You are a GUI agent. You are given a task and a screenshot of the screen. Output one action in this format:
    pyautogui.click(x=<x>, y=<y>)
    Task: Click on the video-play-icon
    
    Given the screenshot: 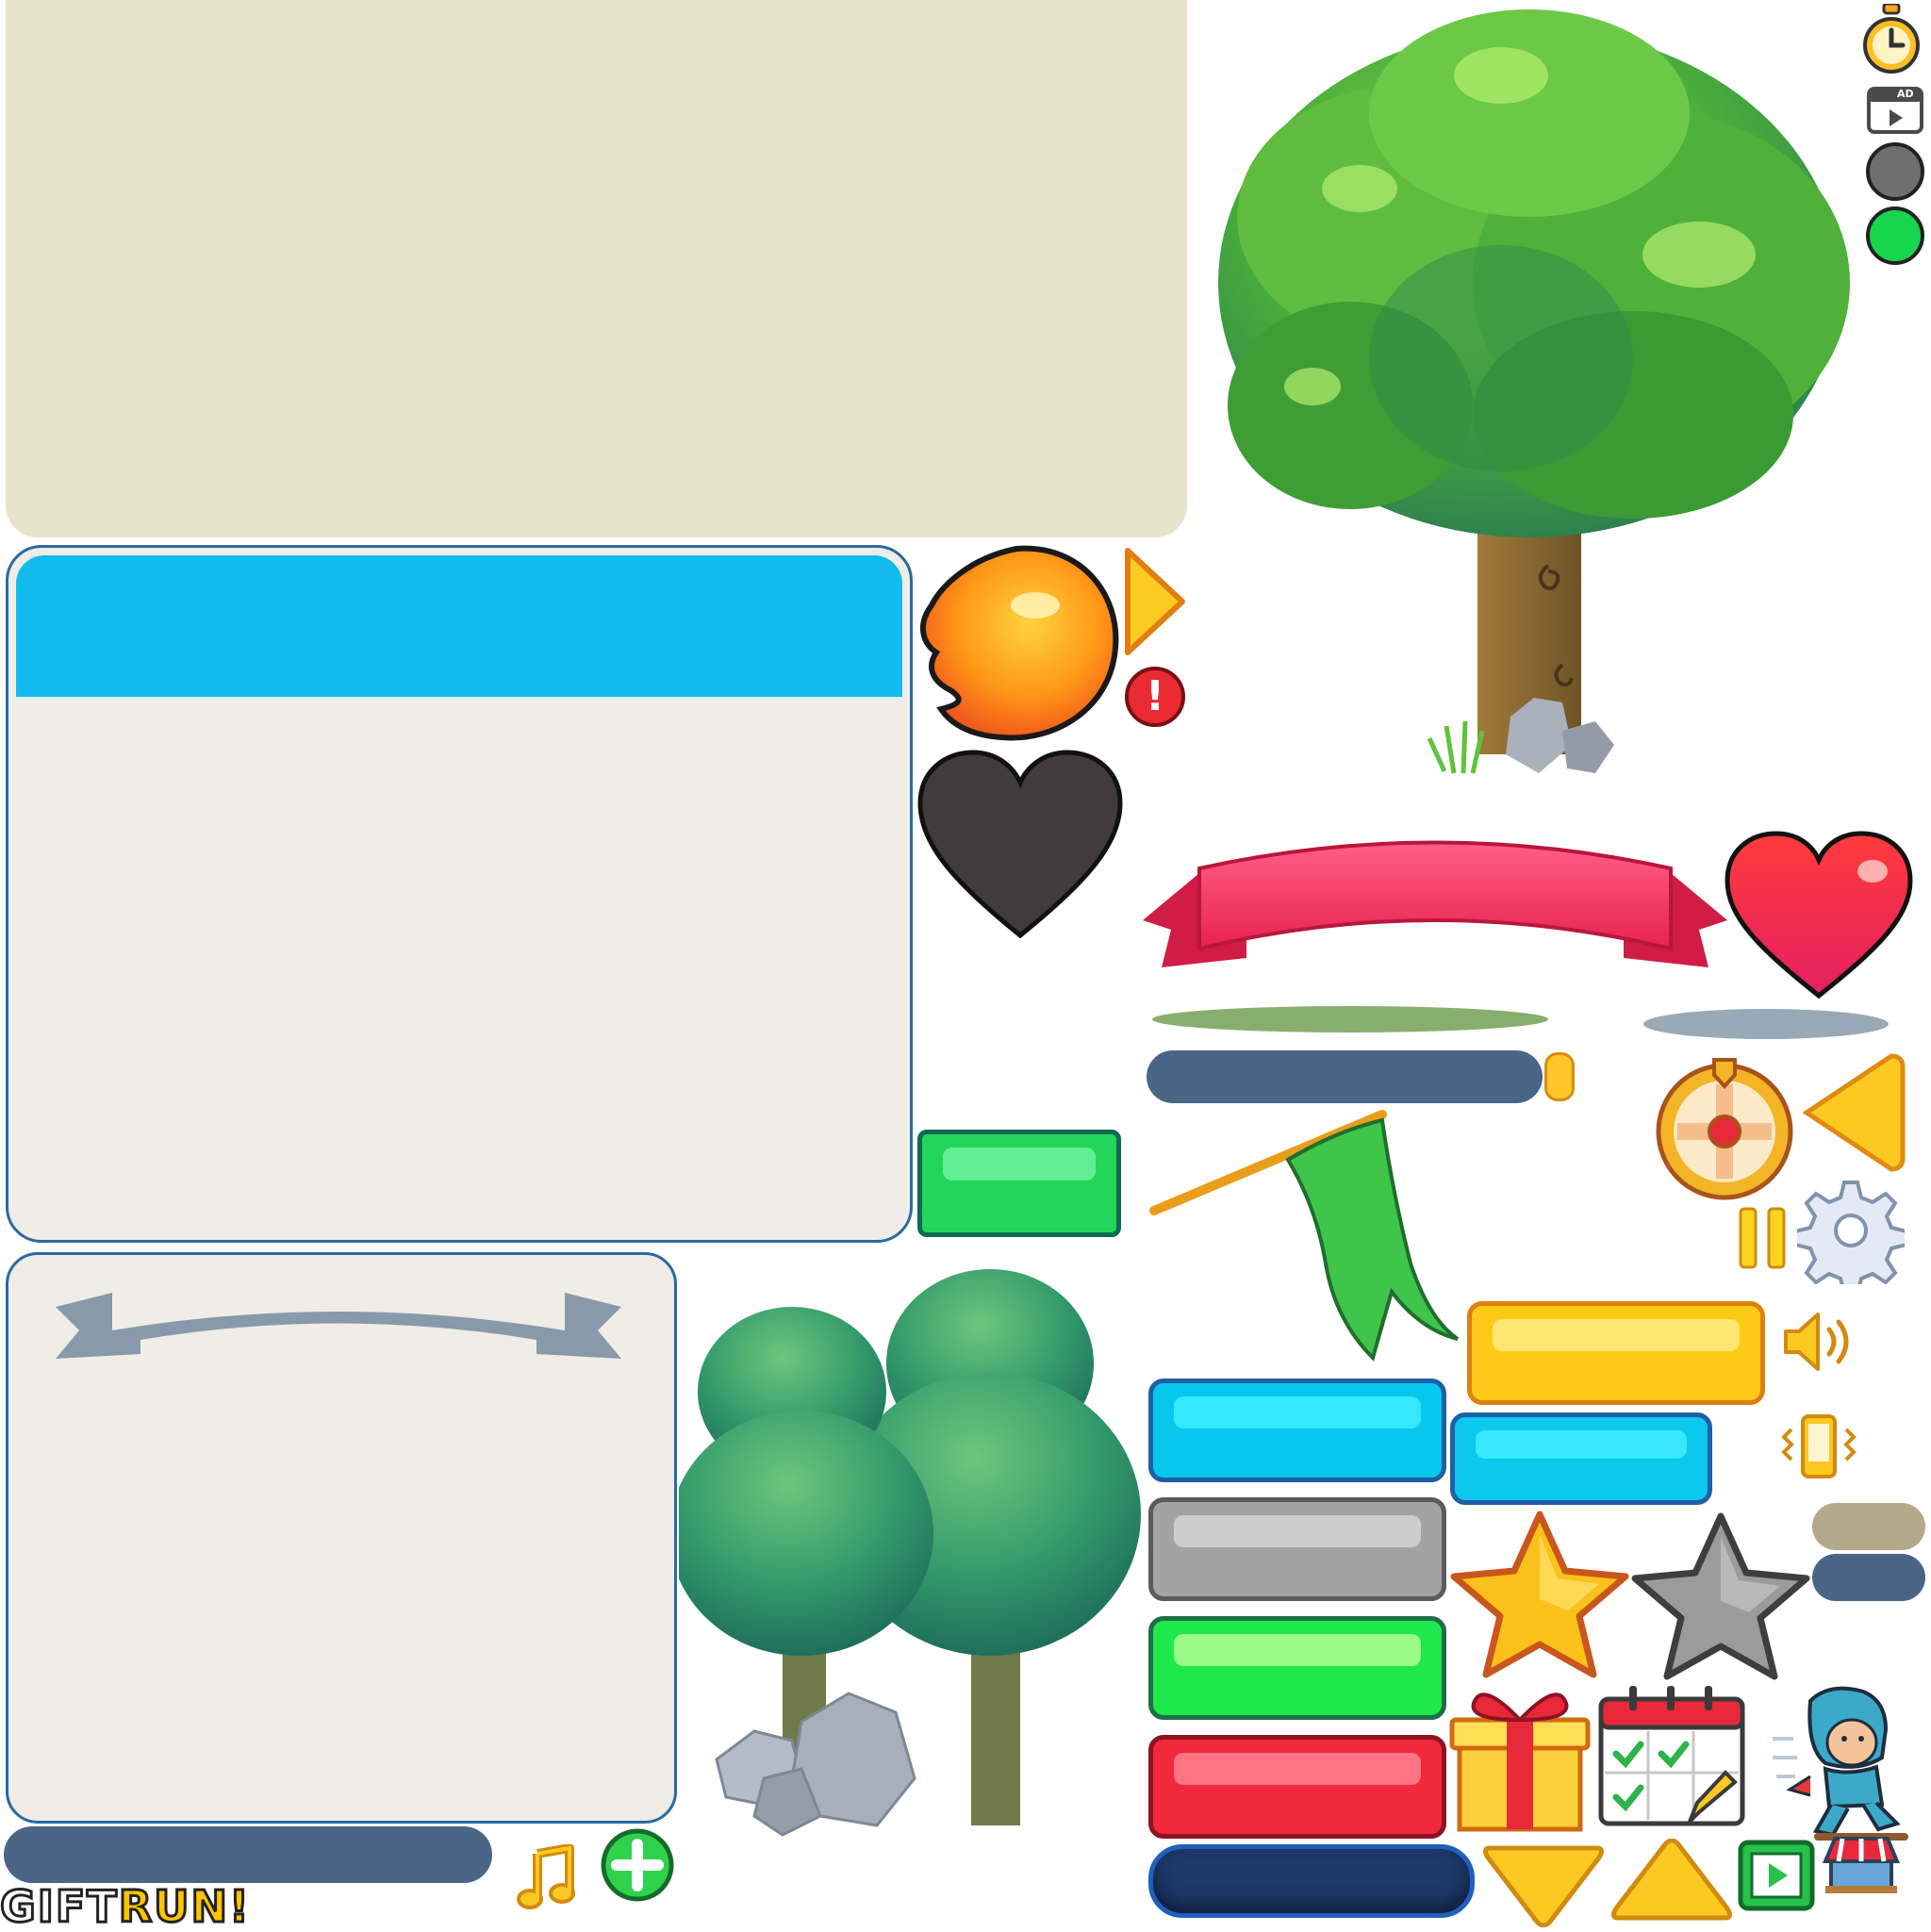 What is the action you would take?
    pyautogui.click(x=1776, y=1875)
    